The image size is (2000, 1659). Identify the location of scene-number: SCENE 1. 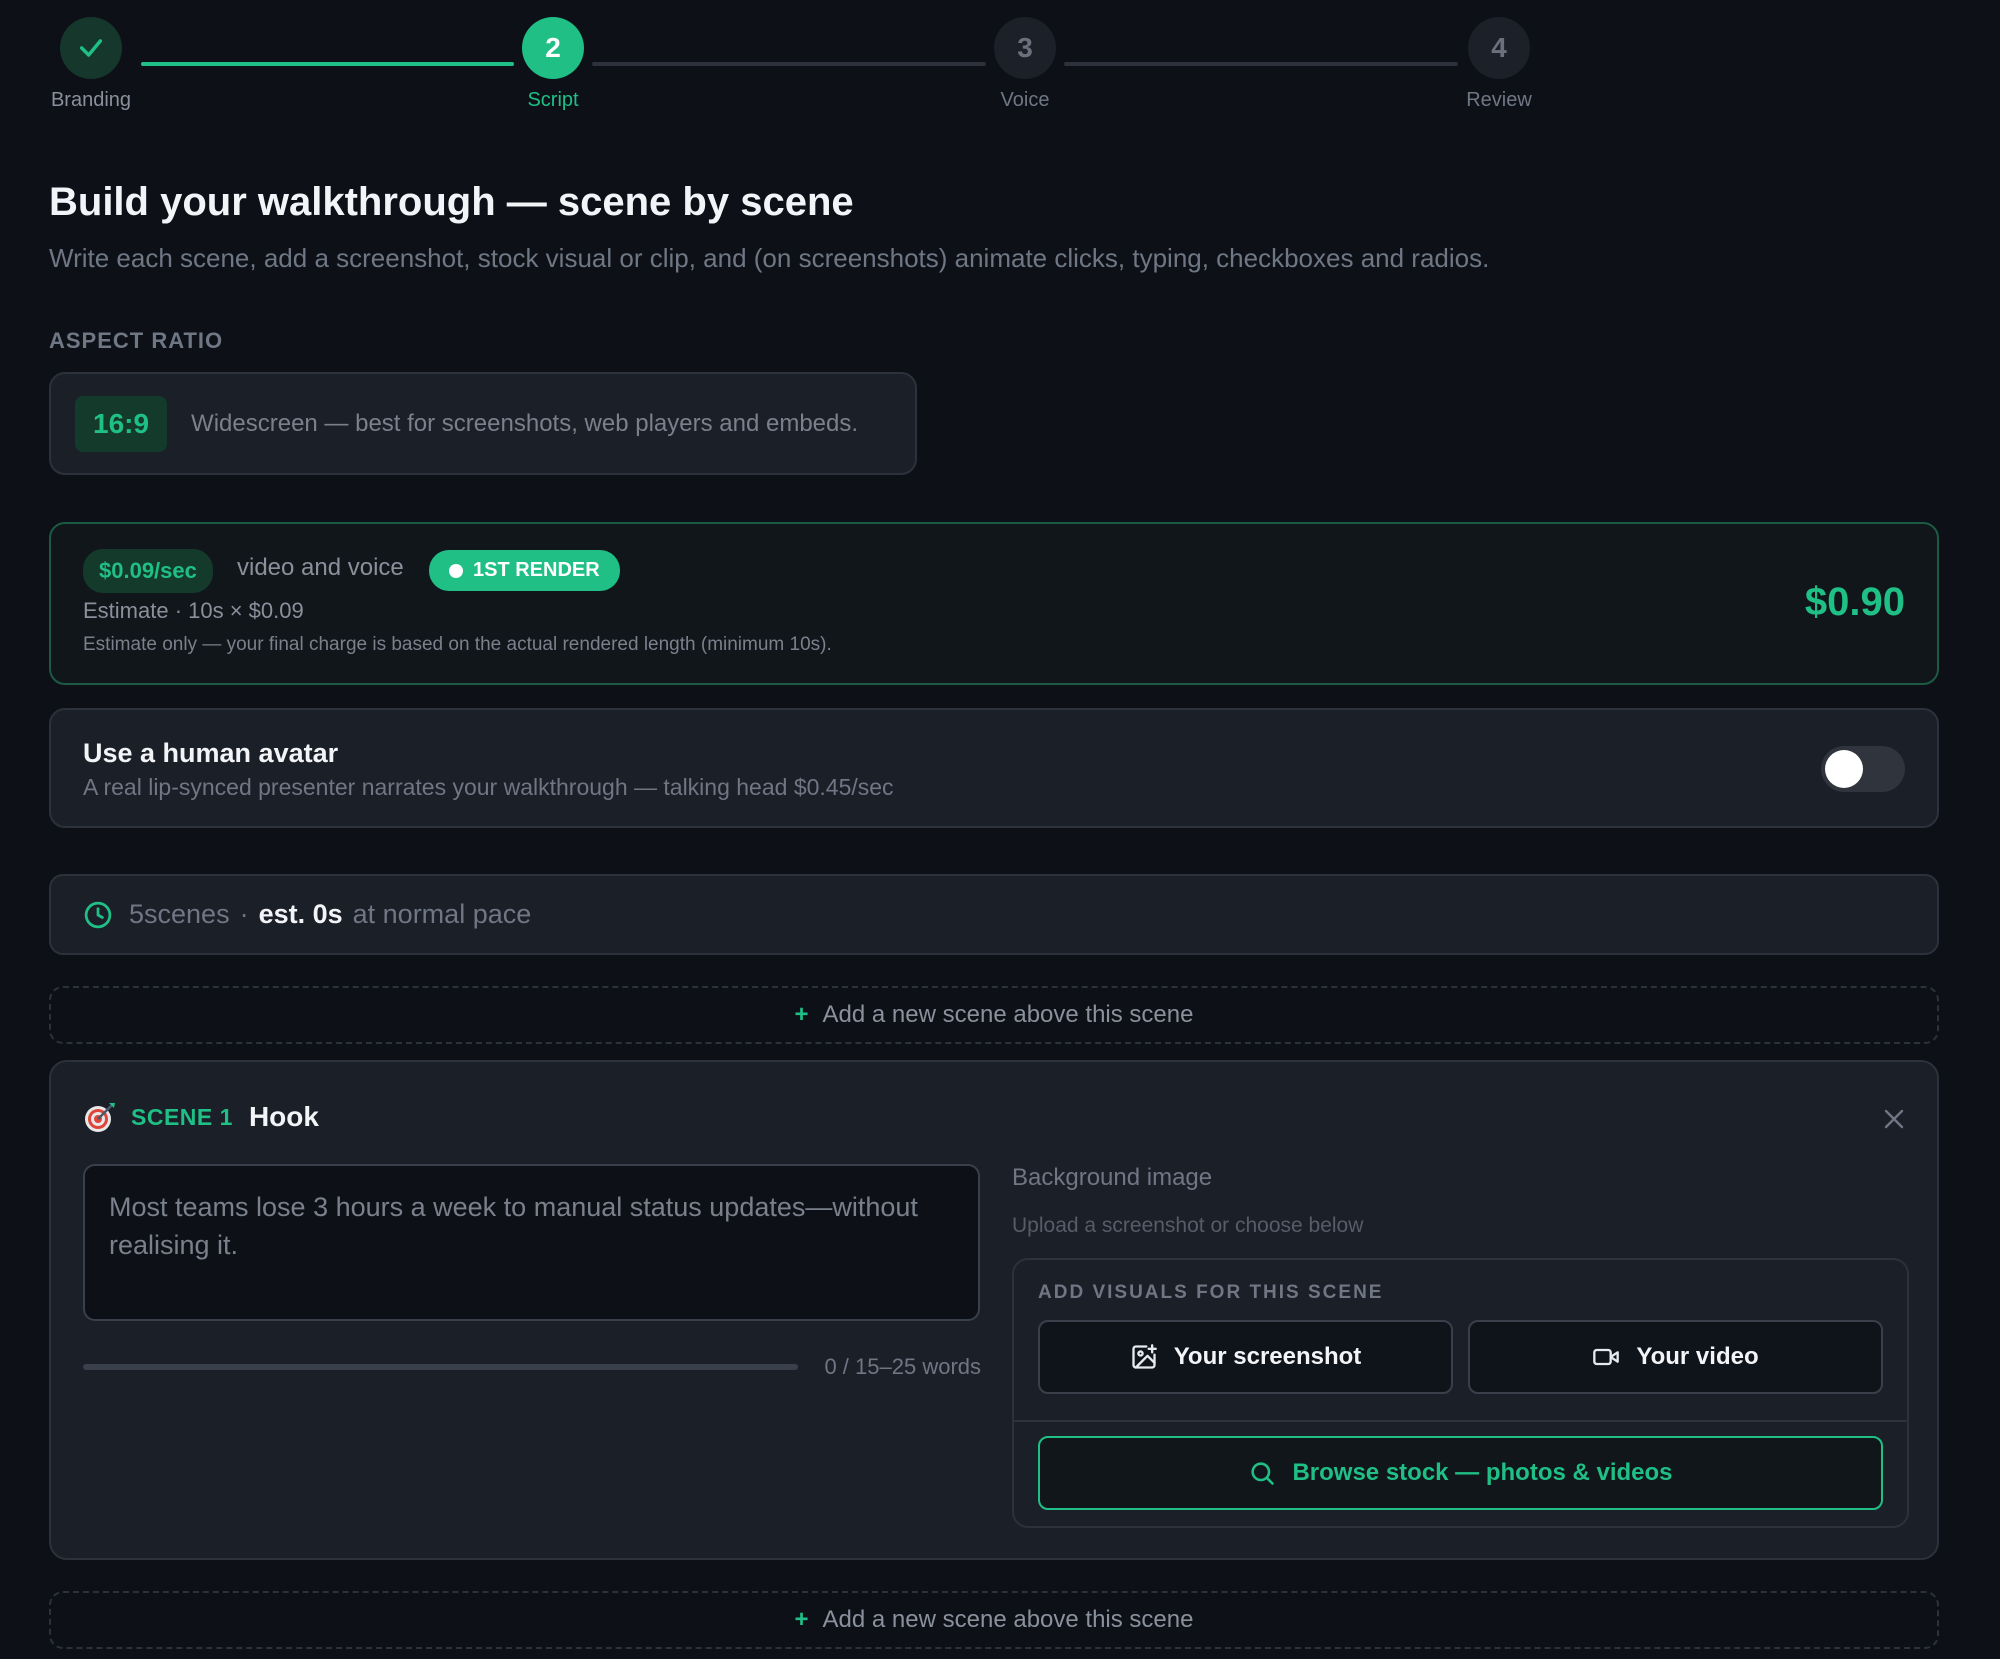
(182, 1116).